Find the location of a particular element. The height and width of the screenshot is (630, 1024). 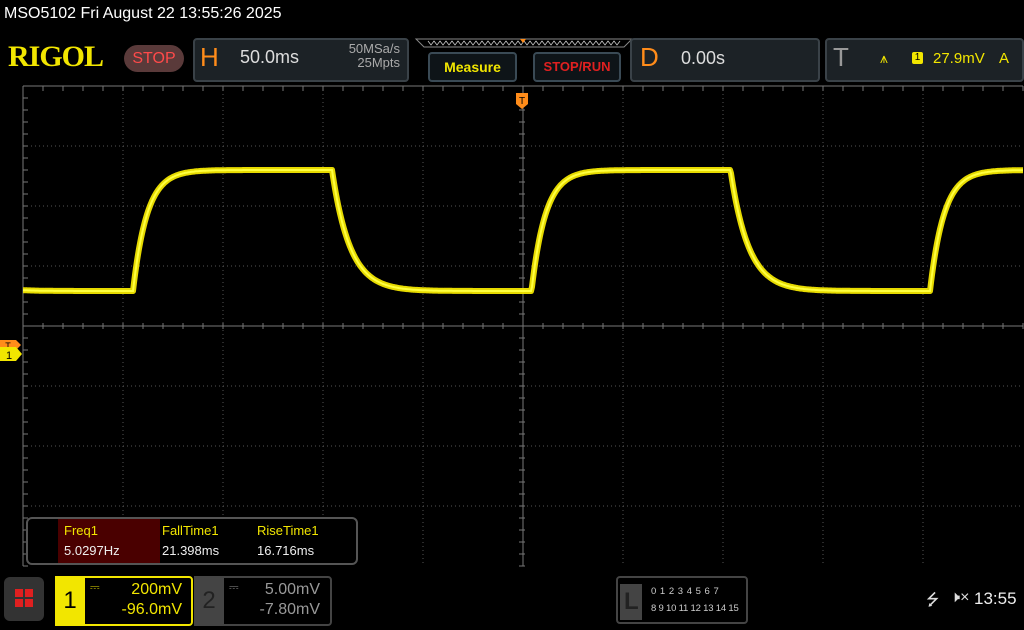

measure-button: Measure is located at coordinates (472, 67).